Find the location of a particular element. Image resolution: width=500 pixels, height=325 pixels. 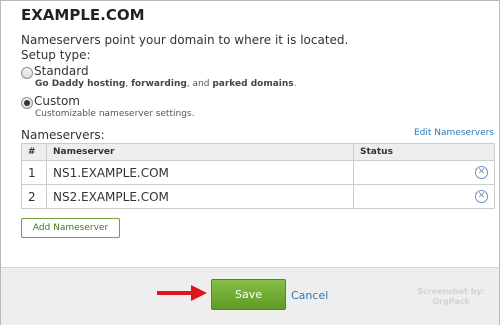

column-header-nameserver: Nameserver is located at coordinates (200, 152).